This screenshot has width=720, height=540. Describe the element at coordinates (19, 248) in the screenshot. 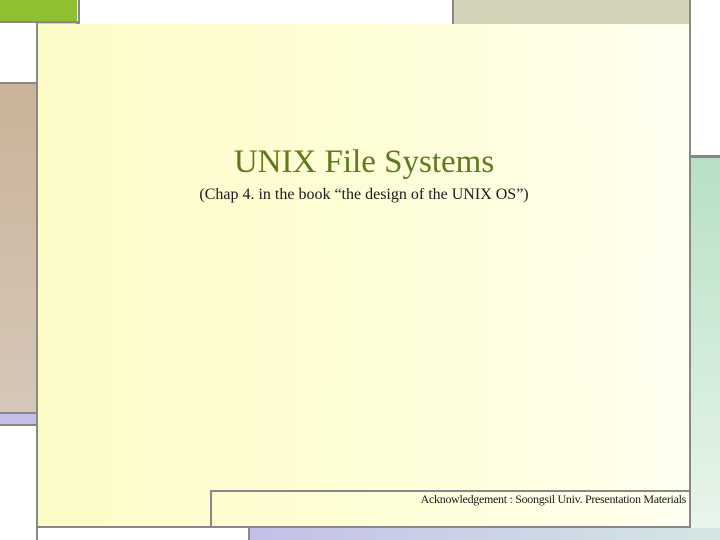

I see `deco-tan-column` at that location.